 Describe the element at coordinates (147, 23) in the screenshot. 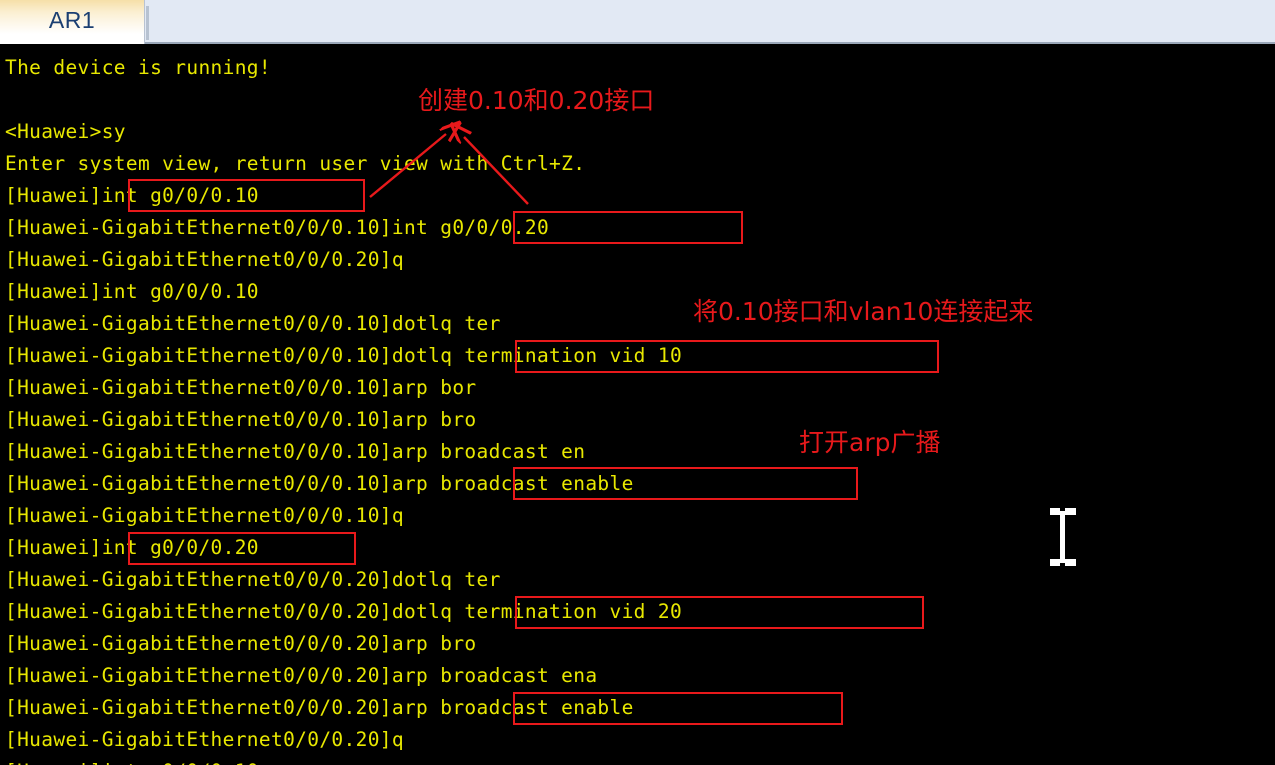

I see `tab-divider` at that location.